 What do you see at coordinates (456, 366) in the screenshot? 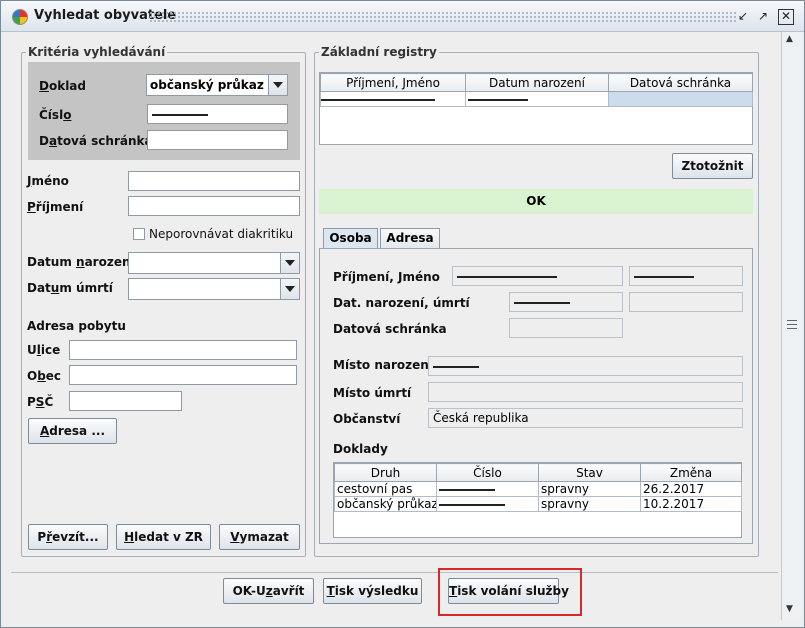
I see `misto-narozeni-redacted` at bounding box center [456, 366].